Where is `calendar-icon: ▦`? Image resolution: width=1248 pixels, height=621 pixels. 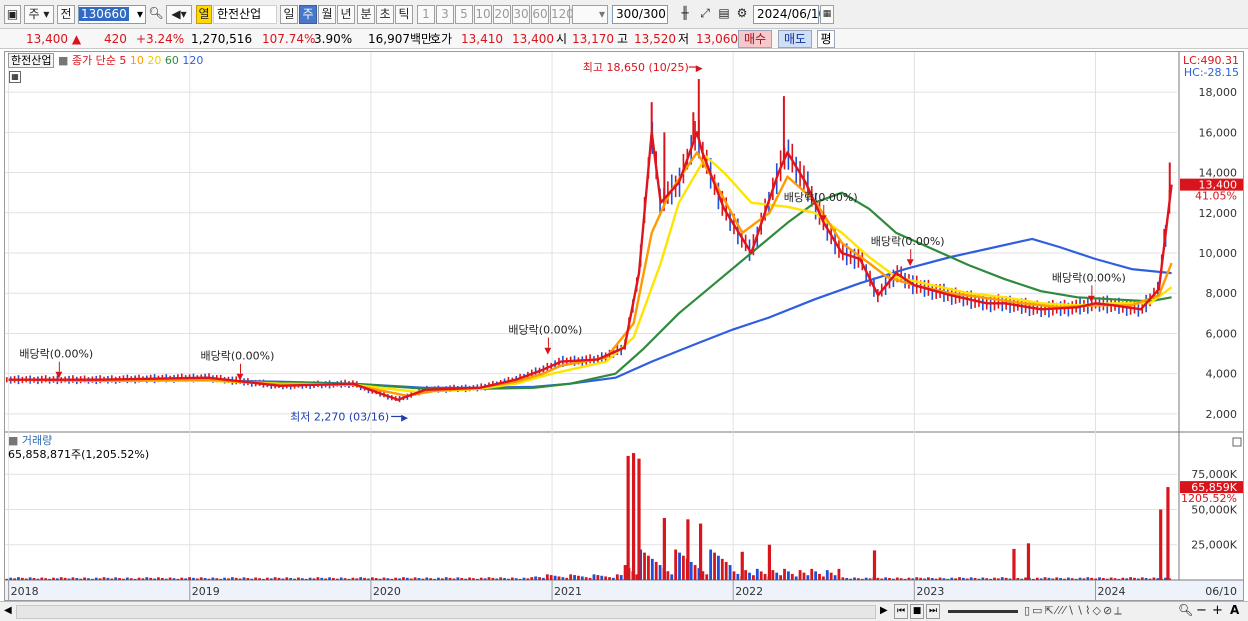 calendar-icon: ▦ is located at coordinates (827, 14).